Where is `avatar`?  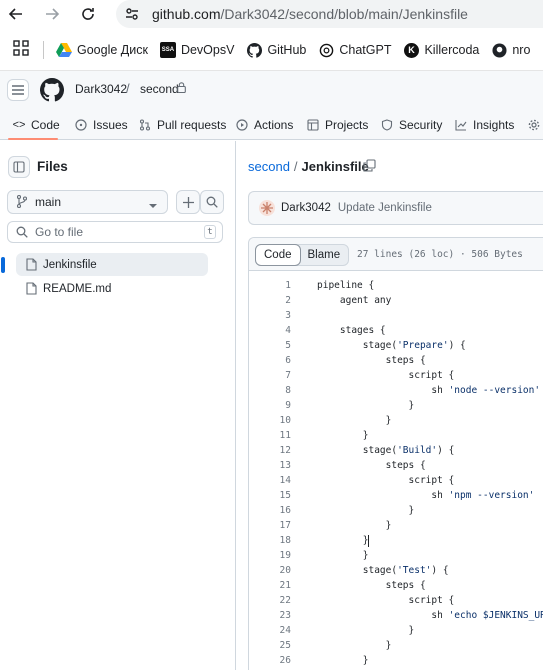 avatar is located at coordinates (267, 208).